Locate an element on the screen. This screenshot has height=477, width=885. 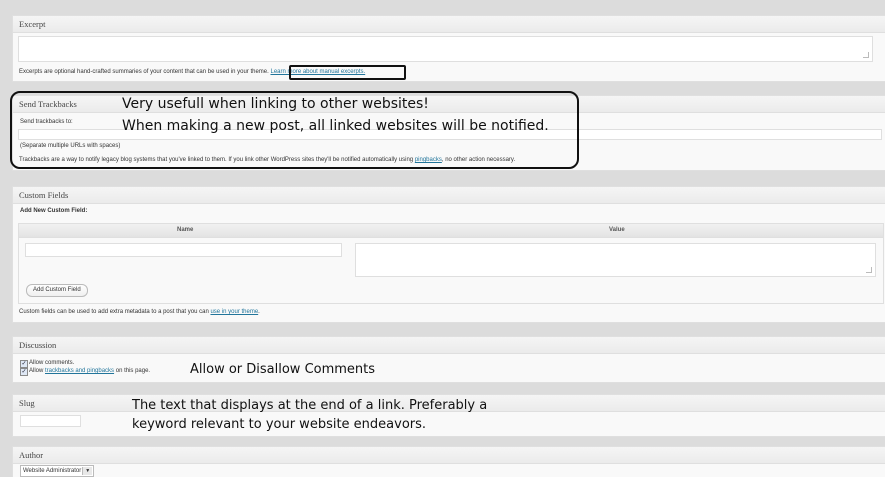
custom-field-name-input is located at coordinates (183, 250).